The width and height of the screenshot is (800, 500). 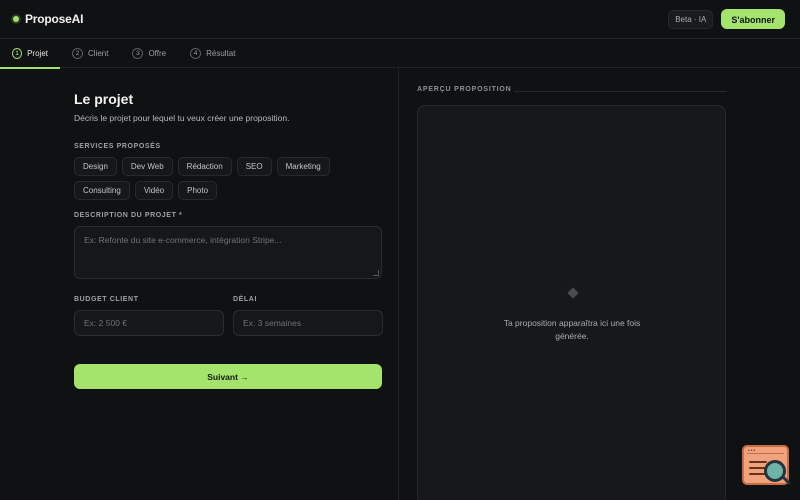 I want to click on preview-divider, so click(x=620, y=91).